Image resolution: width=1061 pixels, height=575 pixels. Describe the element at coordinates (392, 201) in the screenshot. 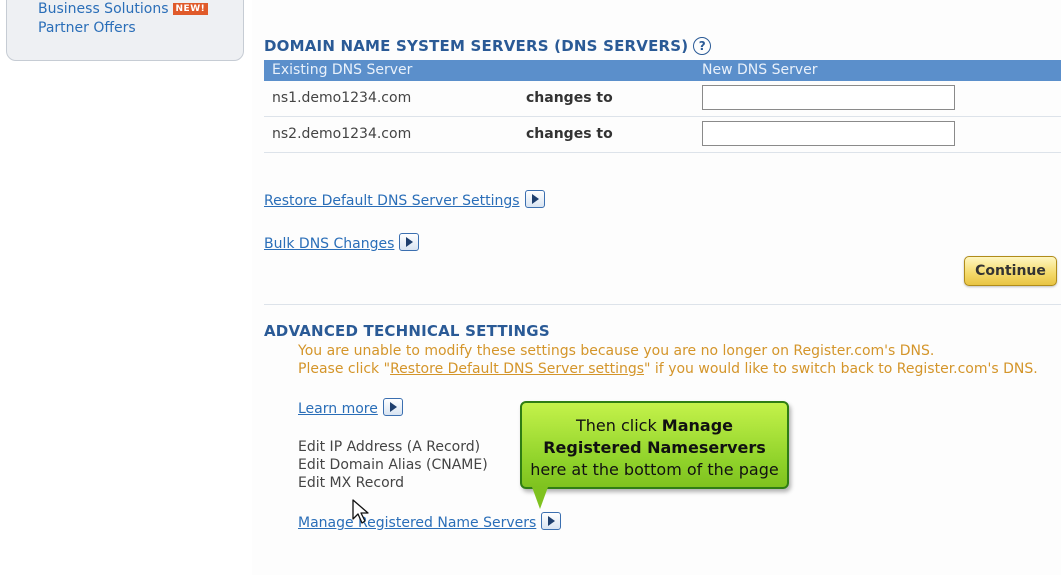

I see `restore-default-dns-link: Restore Default DNS Server Settings` at that location.